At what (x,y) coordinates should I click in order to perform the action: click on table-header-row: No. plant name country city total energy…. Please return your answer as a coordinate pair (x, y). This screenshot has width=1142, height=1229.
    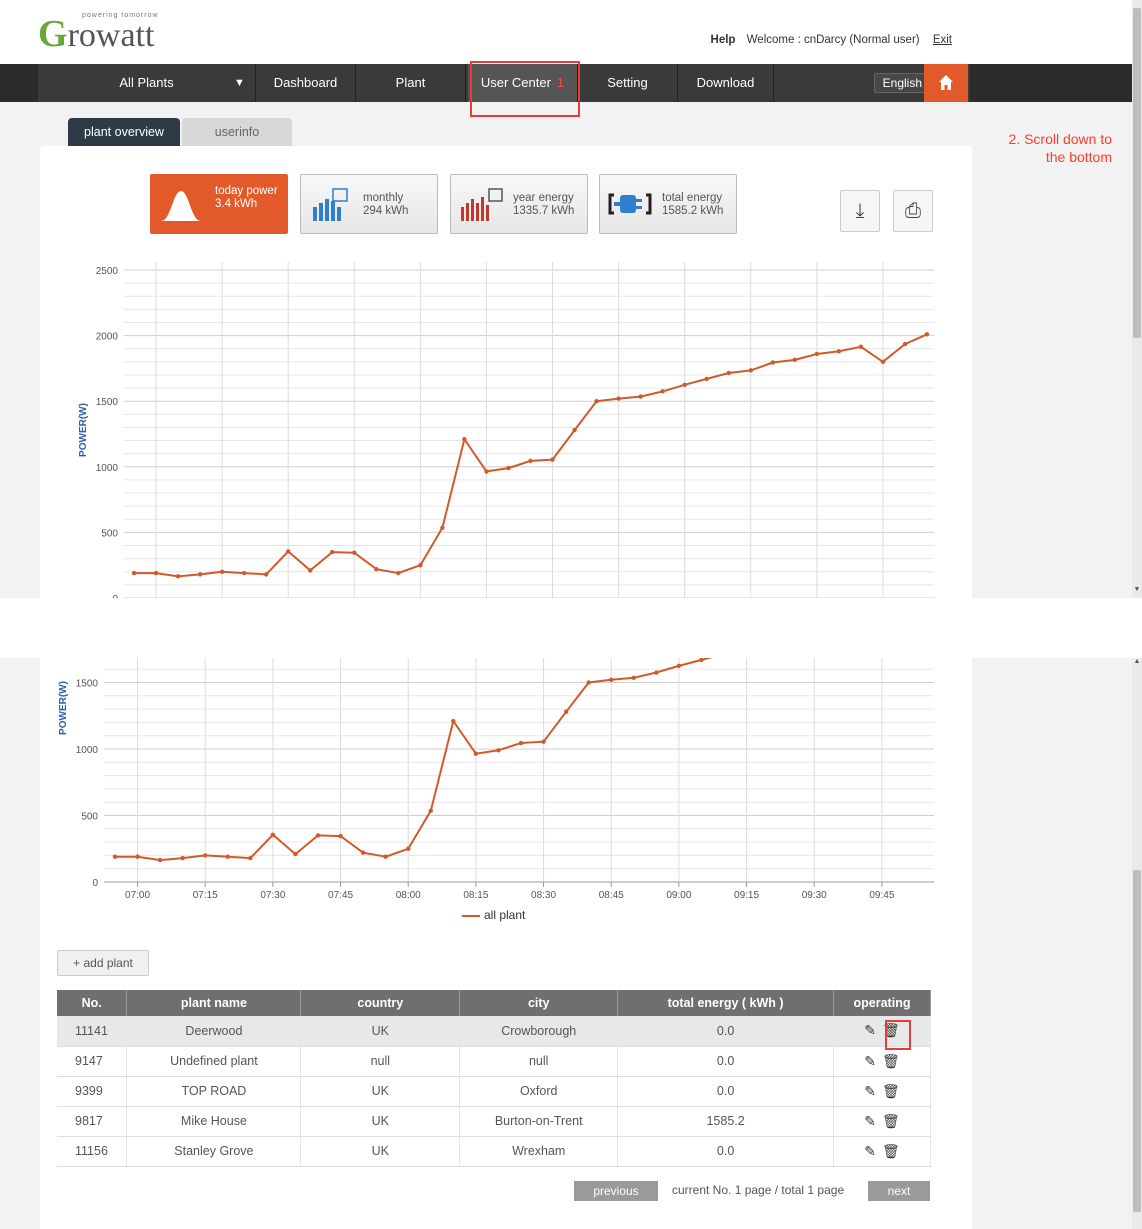
    Looking at the image, I should click on (494, 1003).